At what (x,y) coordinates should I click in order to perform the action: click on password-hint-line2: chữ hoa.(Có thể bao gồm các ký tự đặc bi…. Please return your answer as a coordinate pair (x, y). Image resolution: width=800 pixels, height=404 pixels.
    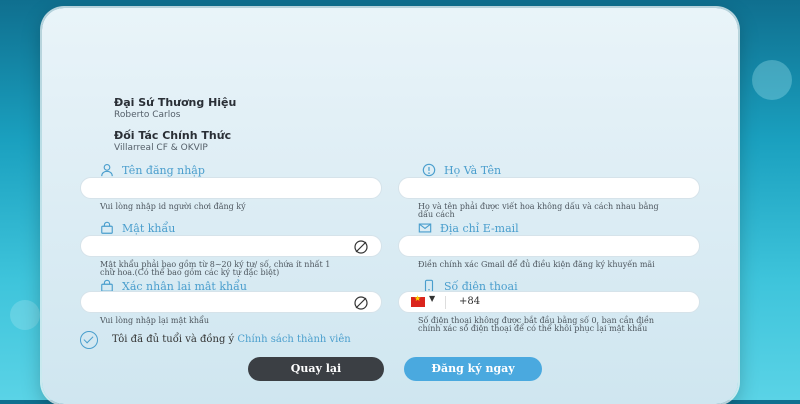
    Looking at the image, I should click on (190, 272).